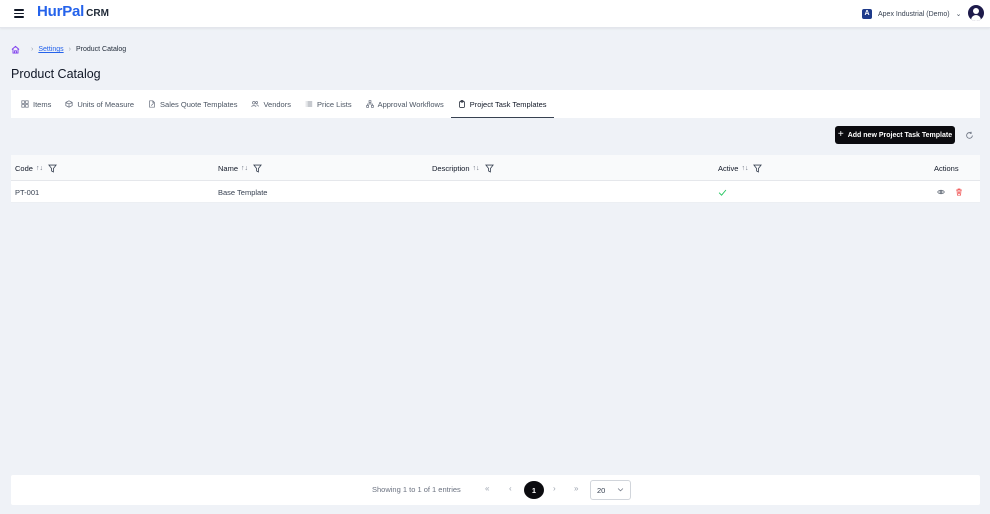  I want to click on first-page-button: «, so click(487, 488).